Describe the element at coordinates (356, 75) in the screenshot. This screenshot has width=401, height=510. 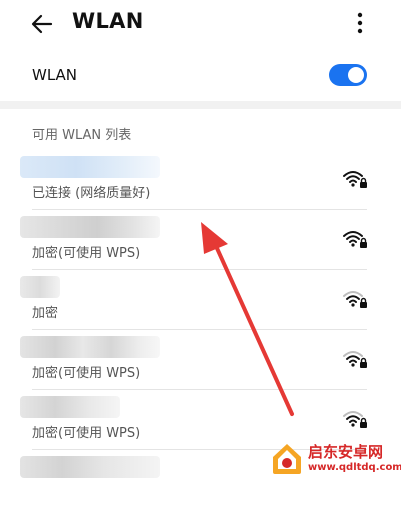
I see `toggle-knob` at that location.